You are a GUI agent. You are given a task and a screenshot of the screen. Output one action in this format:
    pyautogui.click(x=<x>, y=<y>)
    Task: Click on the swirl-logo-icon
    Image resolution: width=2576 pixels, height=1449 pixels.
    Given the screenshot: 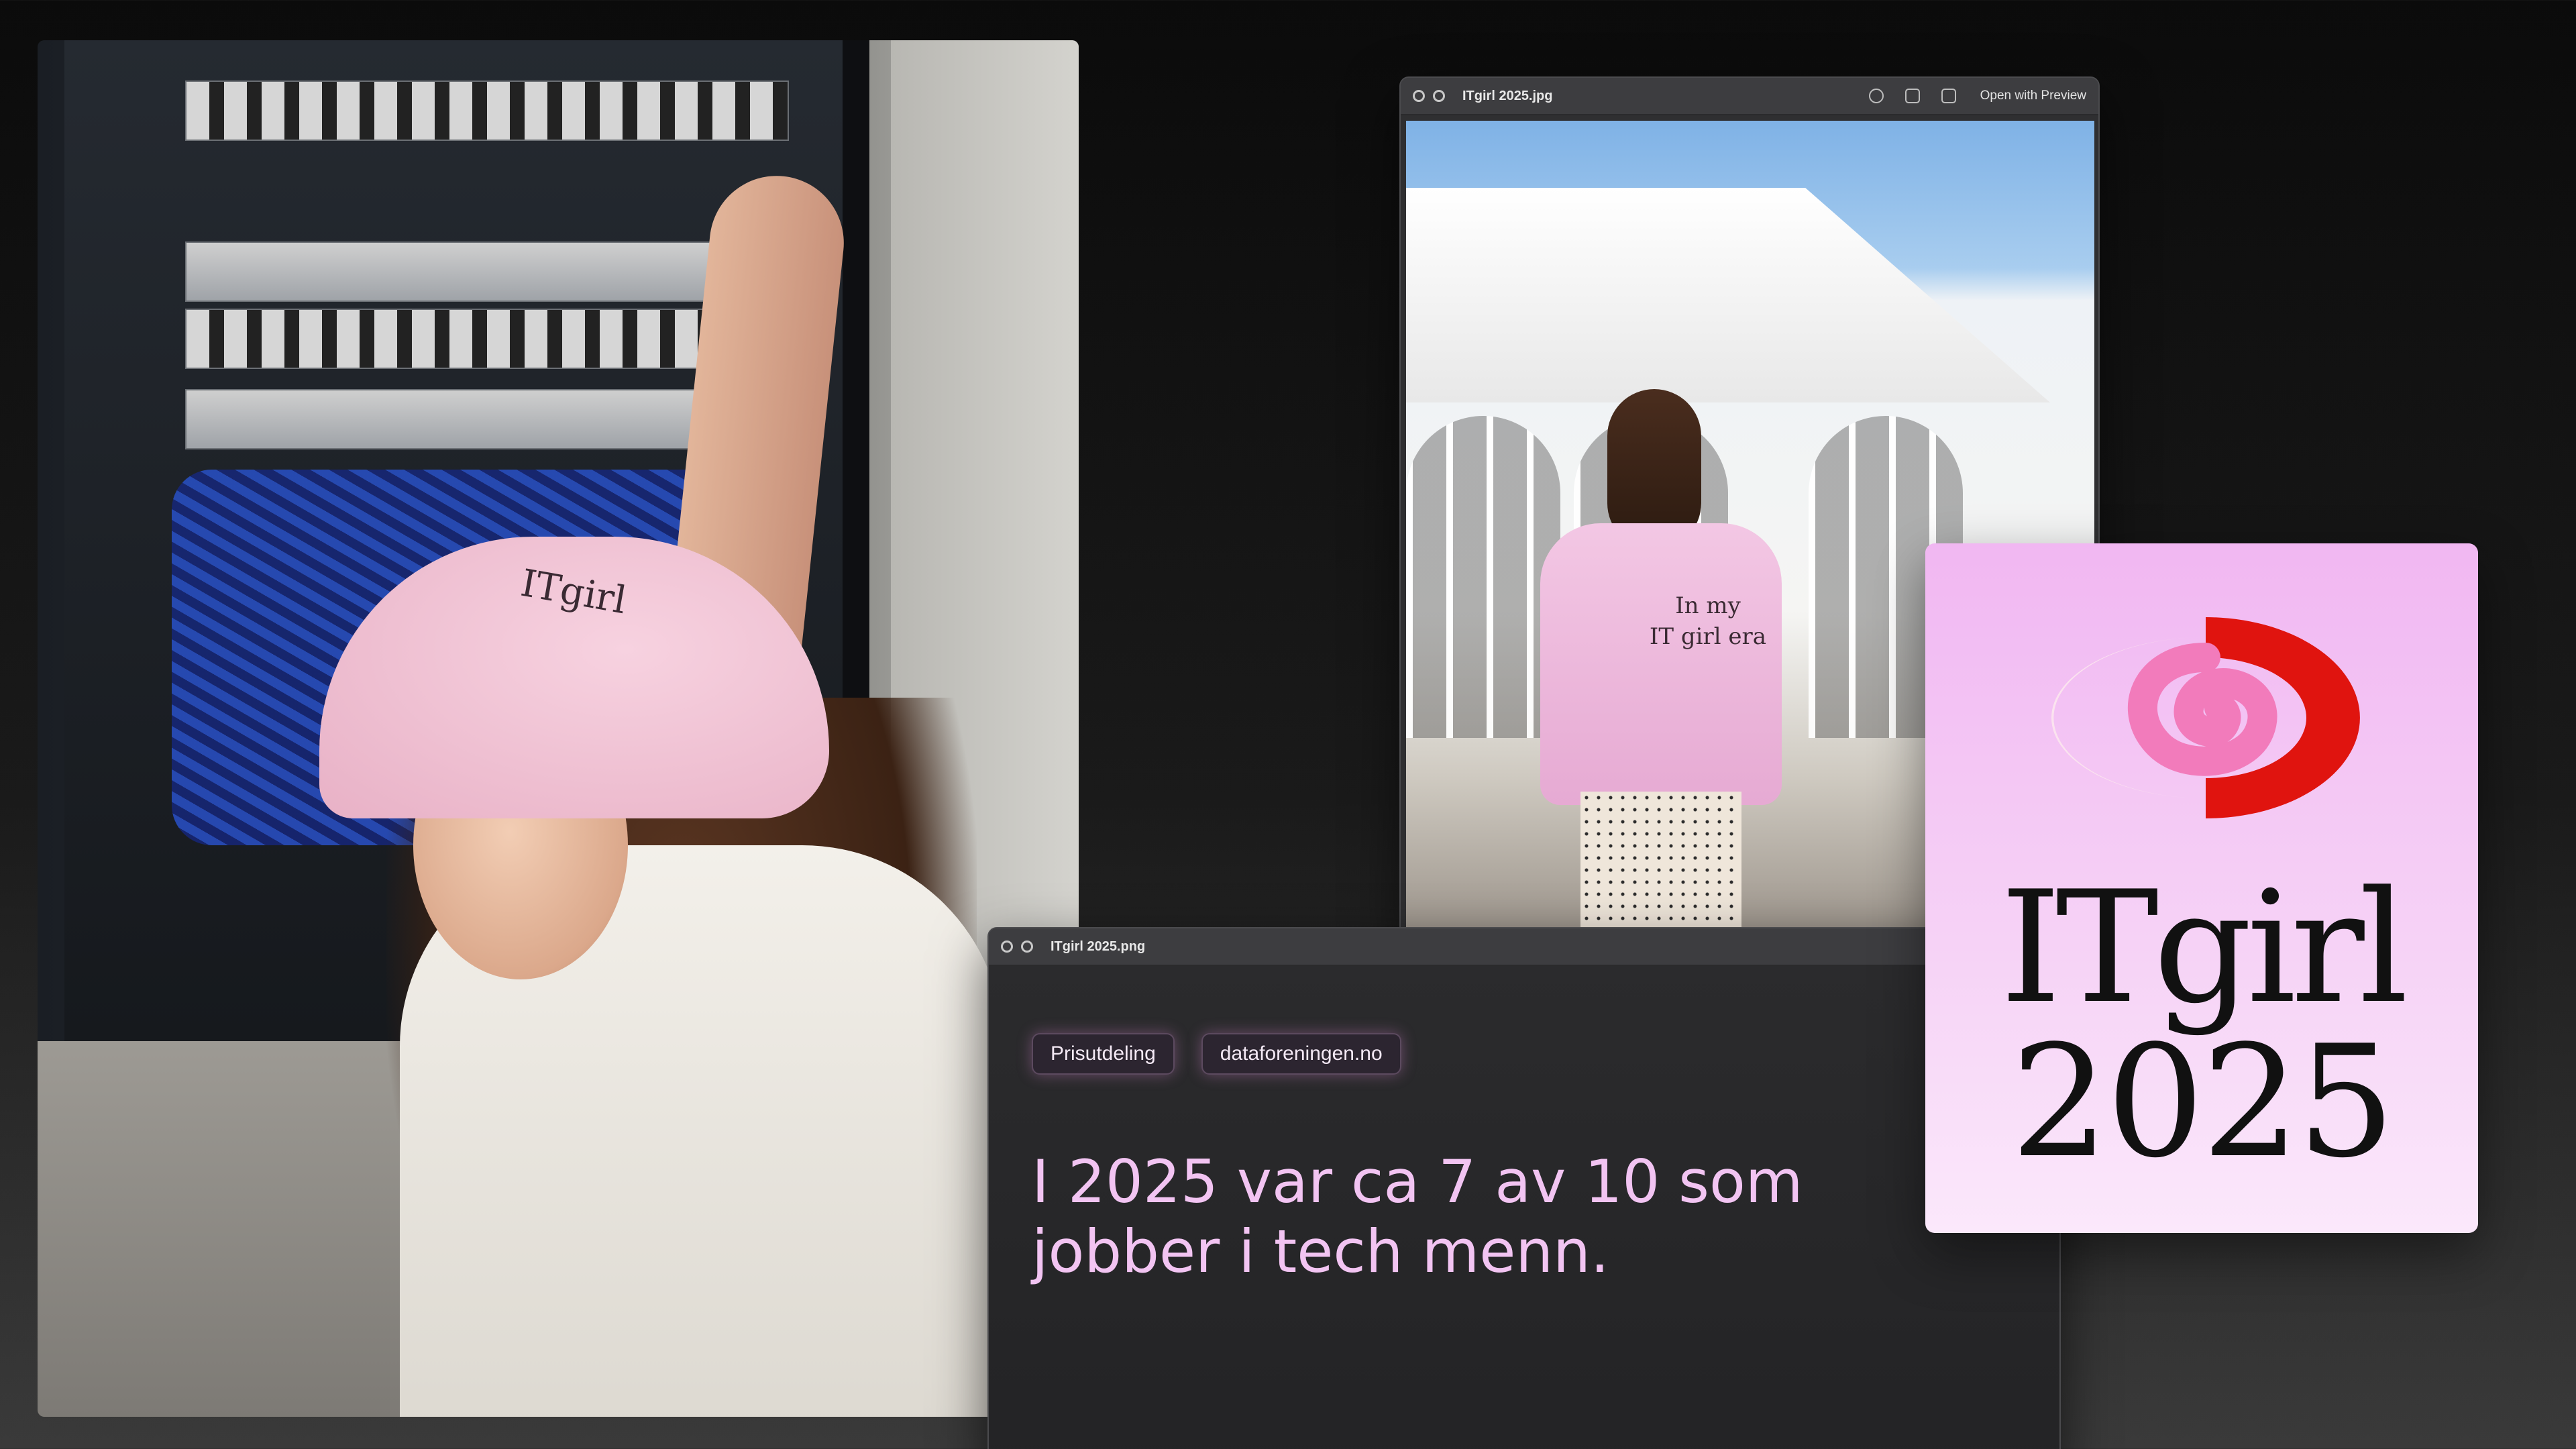 What is the action you would take?
    pyautogui.click(x=2205, y=717)
    